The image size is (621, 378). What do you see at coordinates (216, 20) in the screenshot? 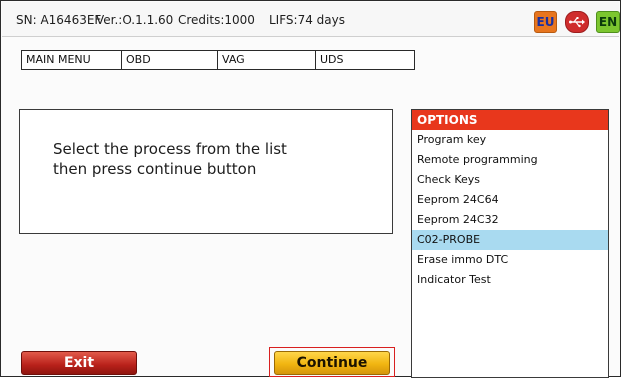
I see `credits-count: Credits:1000` at bounding box center [216, 20].